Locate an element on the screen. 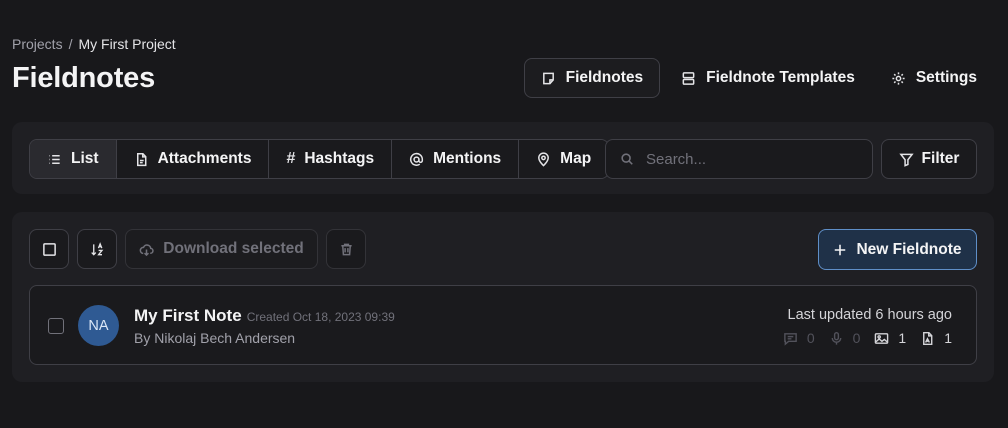 This screenshot has height=428, width=1008. nav-fieldnotes-label: Fieldnotes is located at coordinates (604, 77).